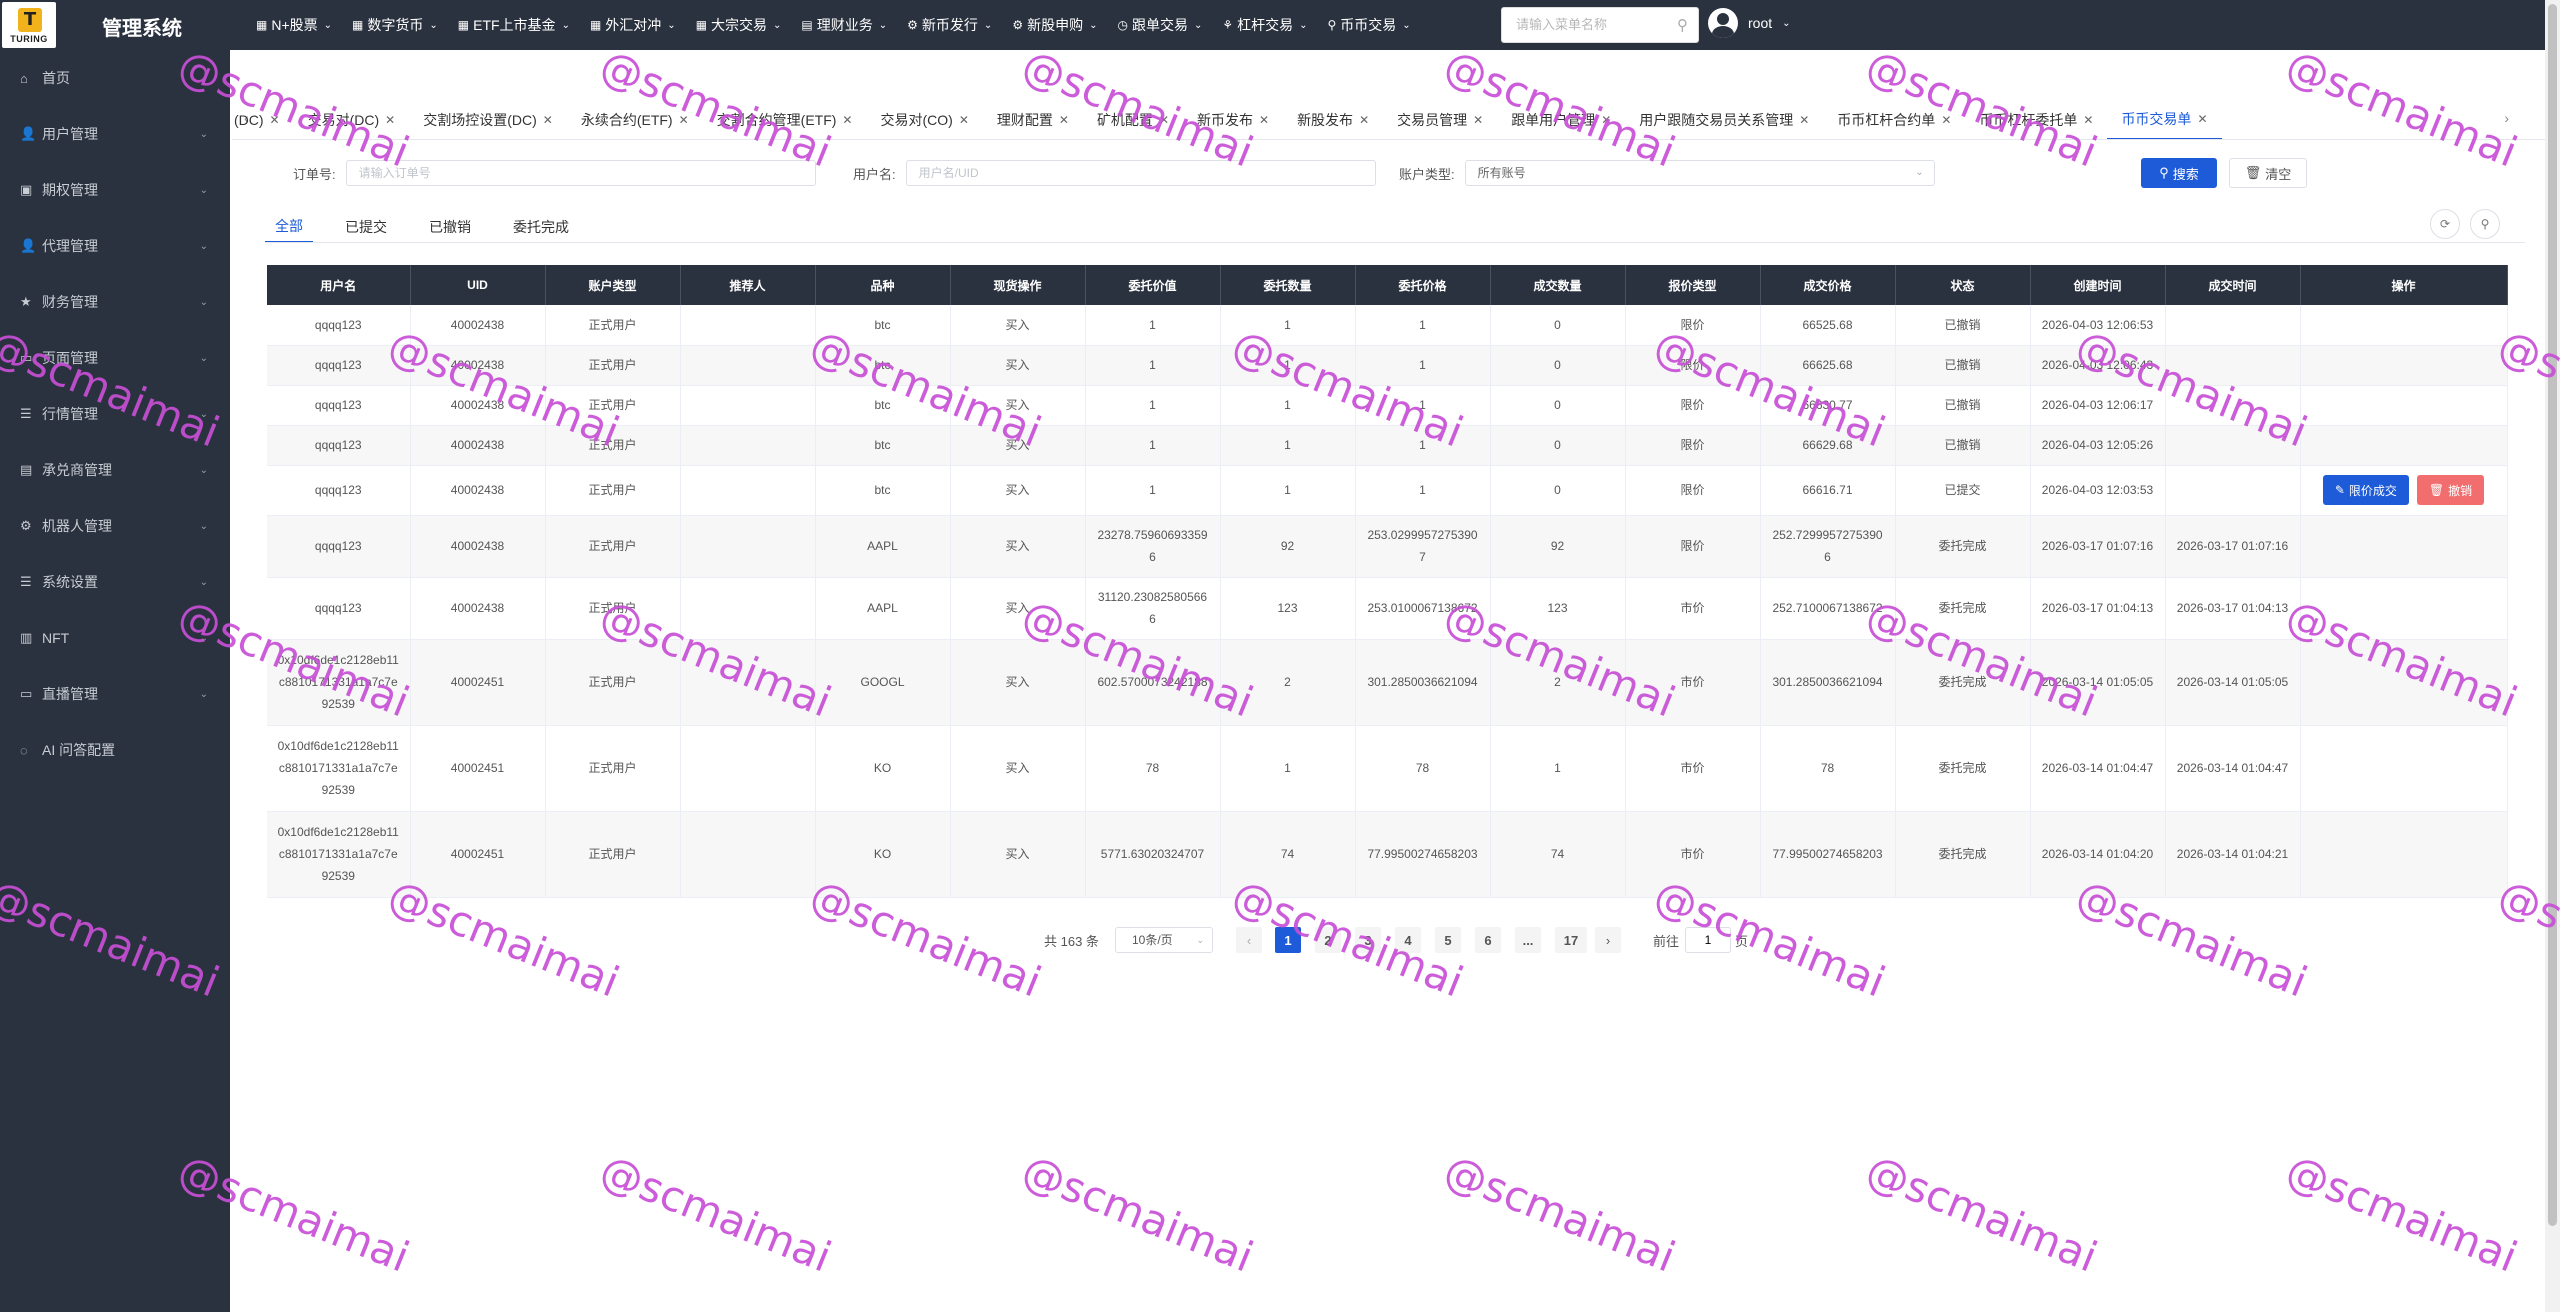 This screenshot has height=1312, width=2560. Describe the element at coordinates (514, 25) in the screenshot. I see `top-menu-item: ▦ ETF上市基金 ⌄` at that location.